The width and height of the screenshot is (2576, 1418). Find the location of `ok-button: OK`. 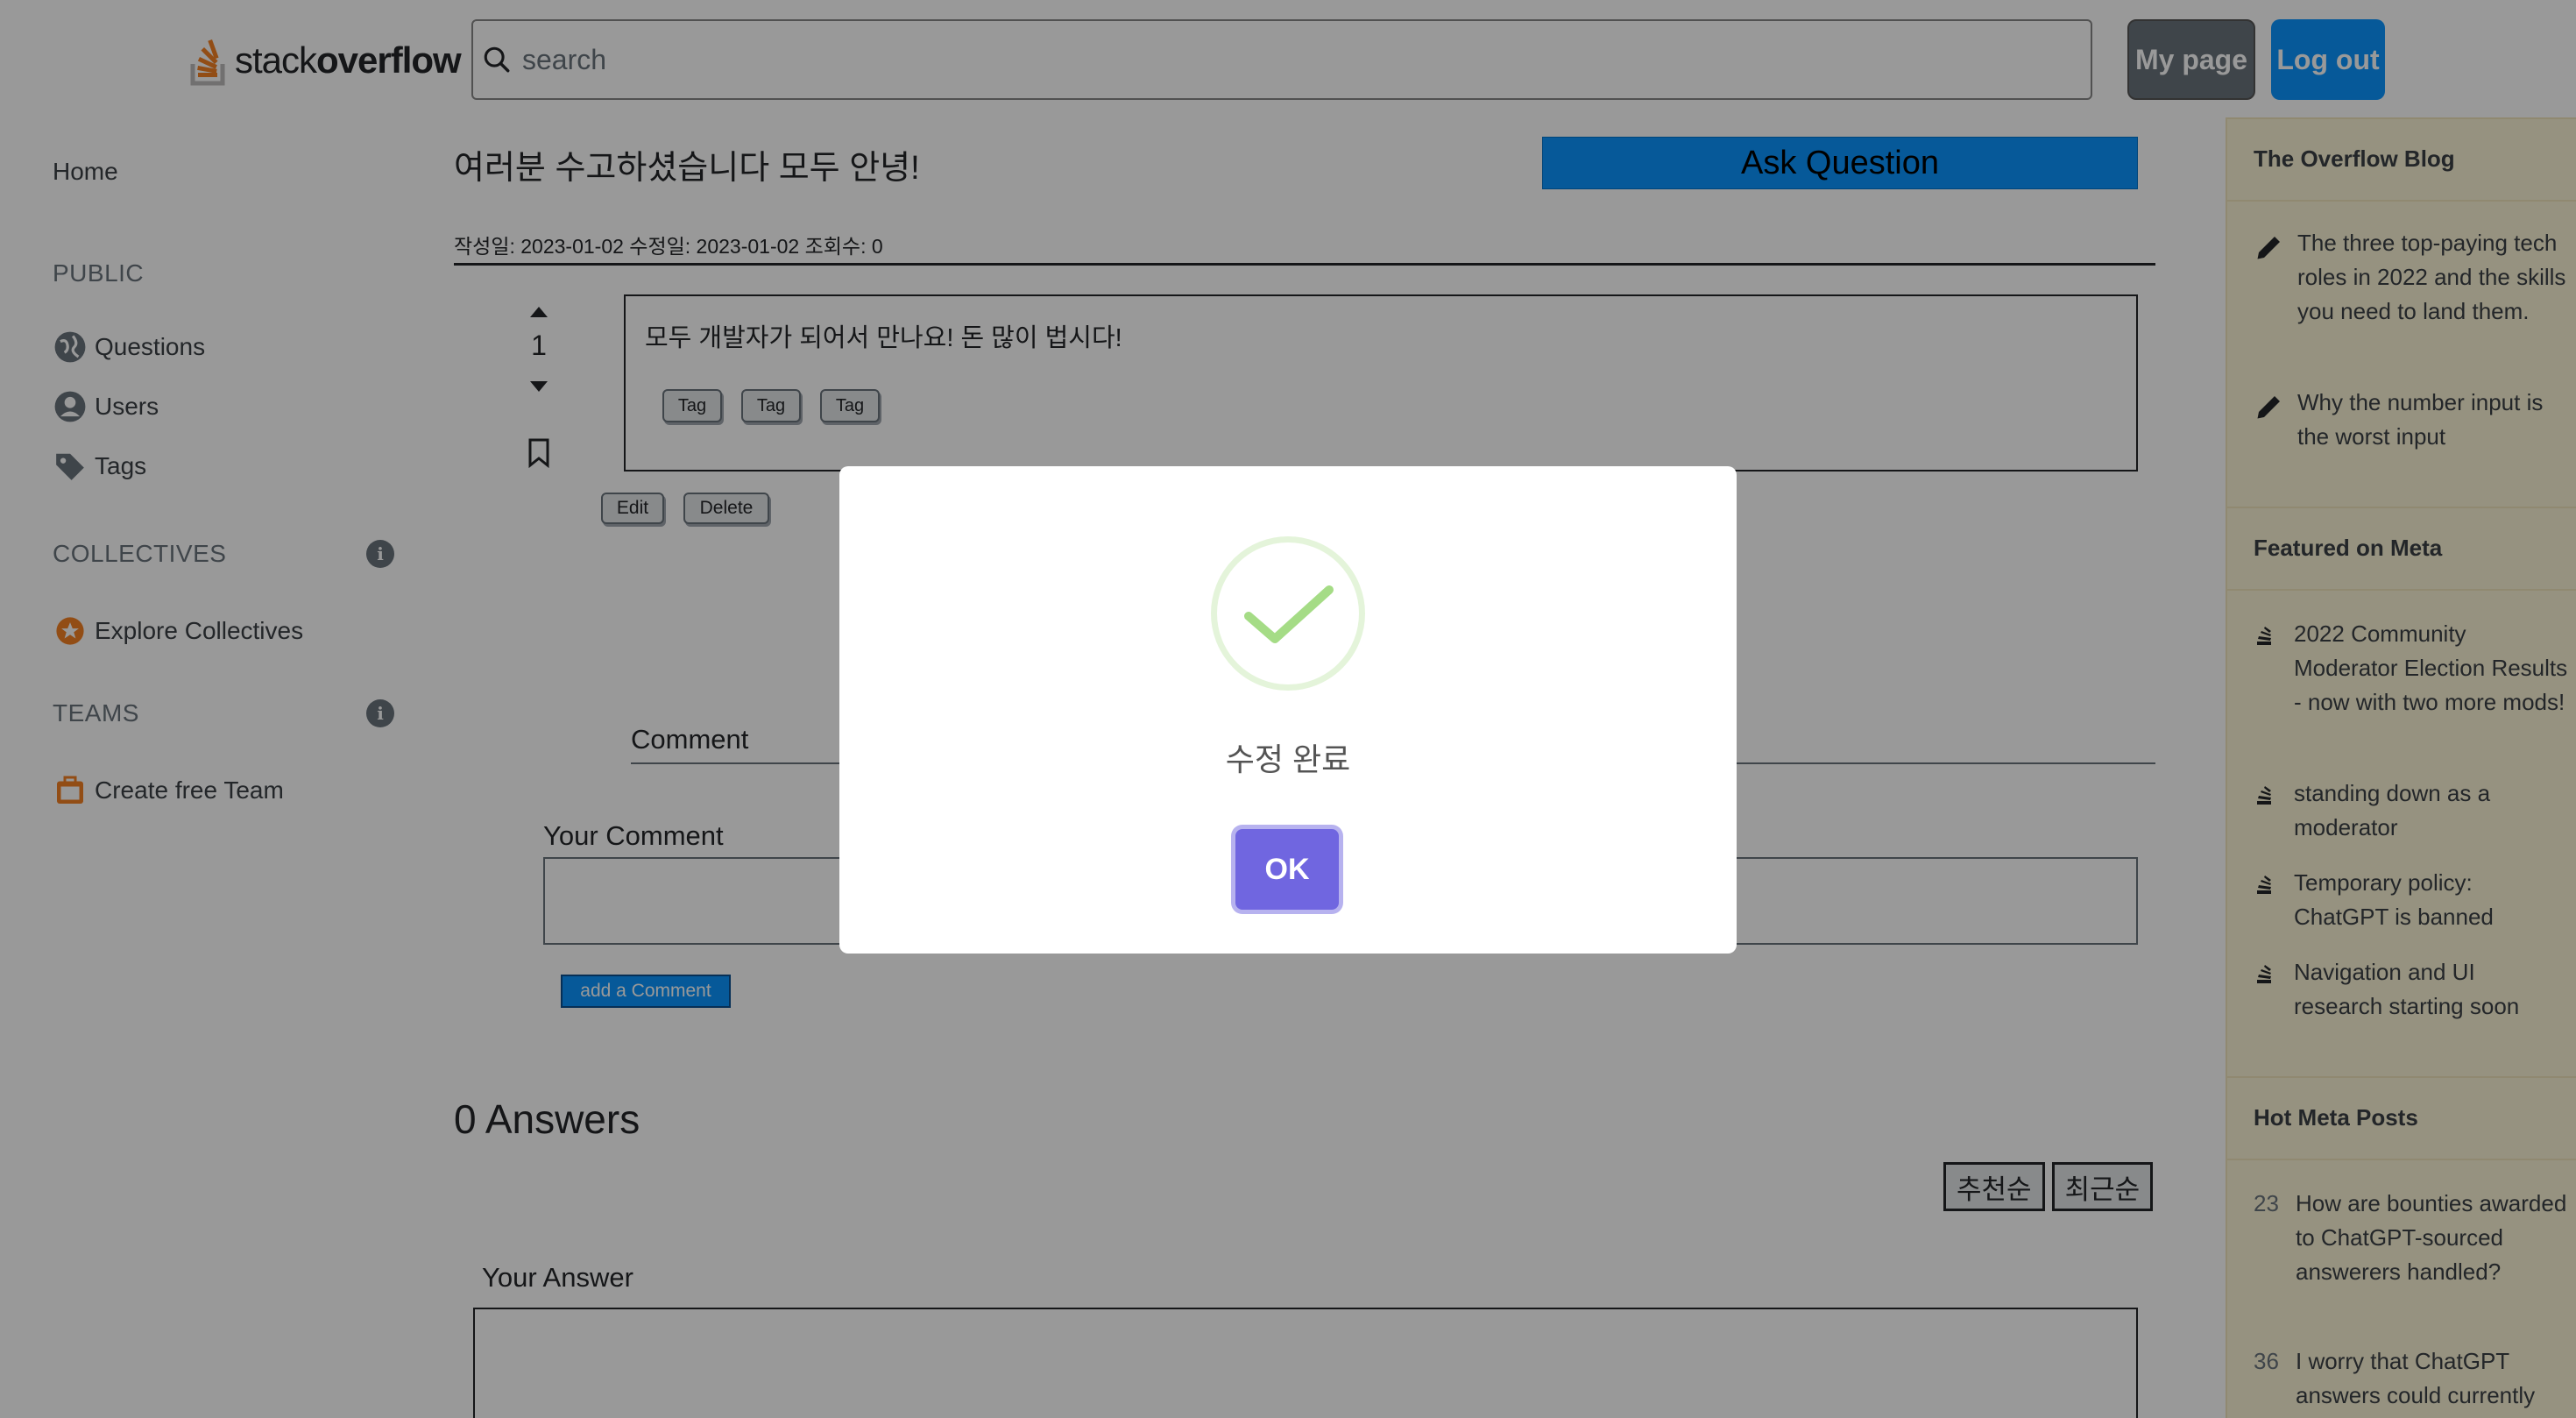

ok-button: OK is located at coordinates (1287, 869).